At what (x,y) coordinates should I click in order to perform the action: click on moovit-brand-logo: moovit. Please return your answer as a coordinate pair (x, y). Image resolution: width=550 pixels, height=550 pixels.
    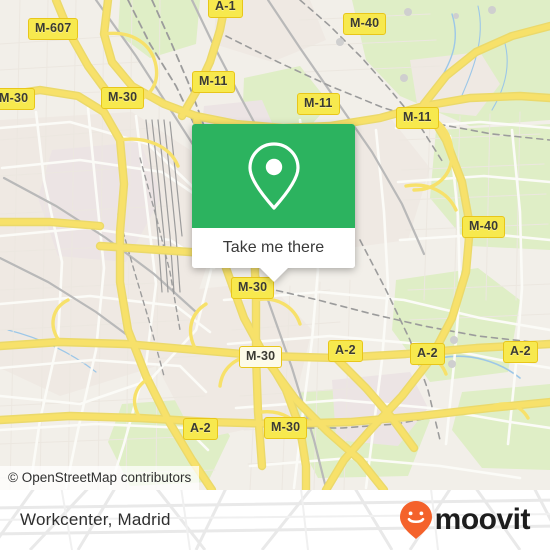
    Looking at the image, I should click on (465, 520).